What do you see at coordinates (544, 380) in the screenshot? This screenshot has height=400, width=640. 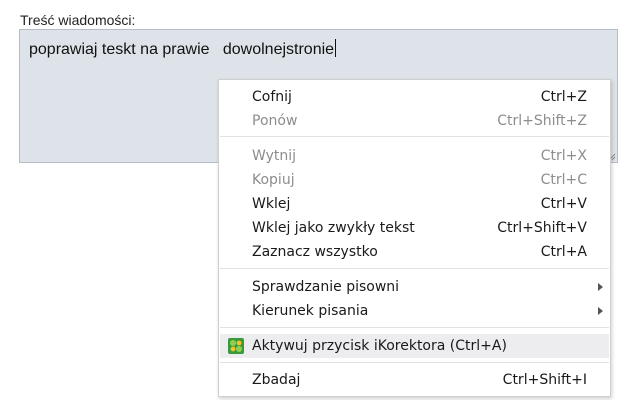 I see `menu-item-inspect-shortcut: Ctrl+Shift+I` at bounding box center [544, 380].